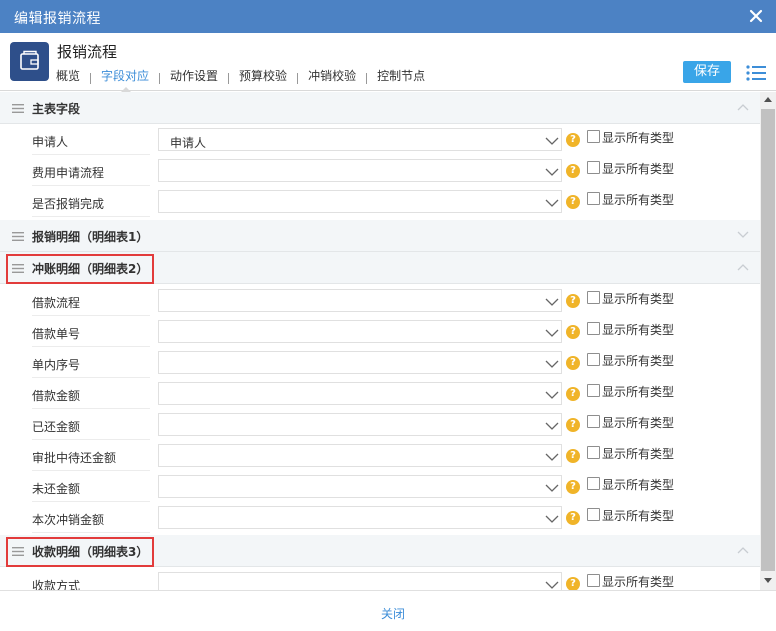 This screenshot has height=631, width=776. I want to click on section-header-detail3: 收款明细（明细表3）, so click(380, 551).